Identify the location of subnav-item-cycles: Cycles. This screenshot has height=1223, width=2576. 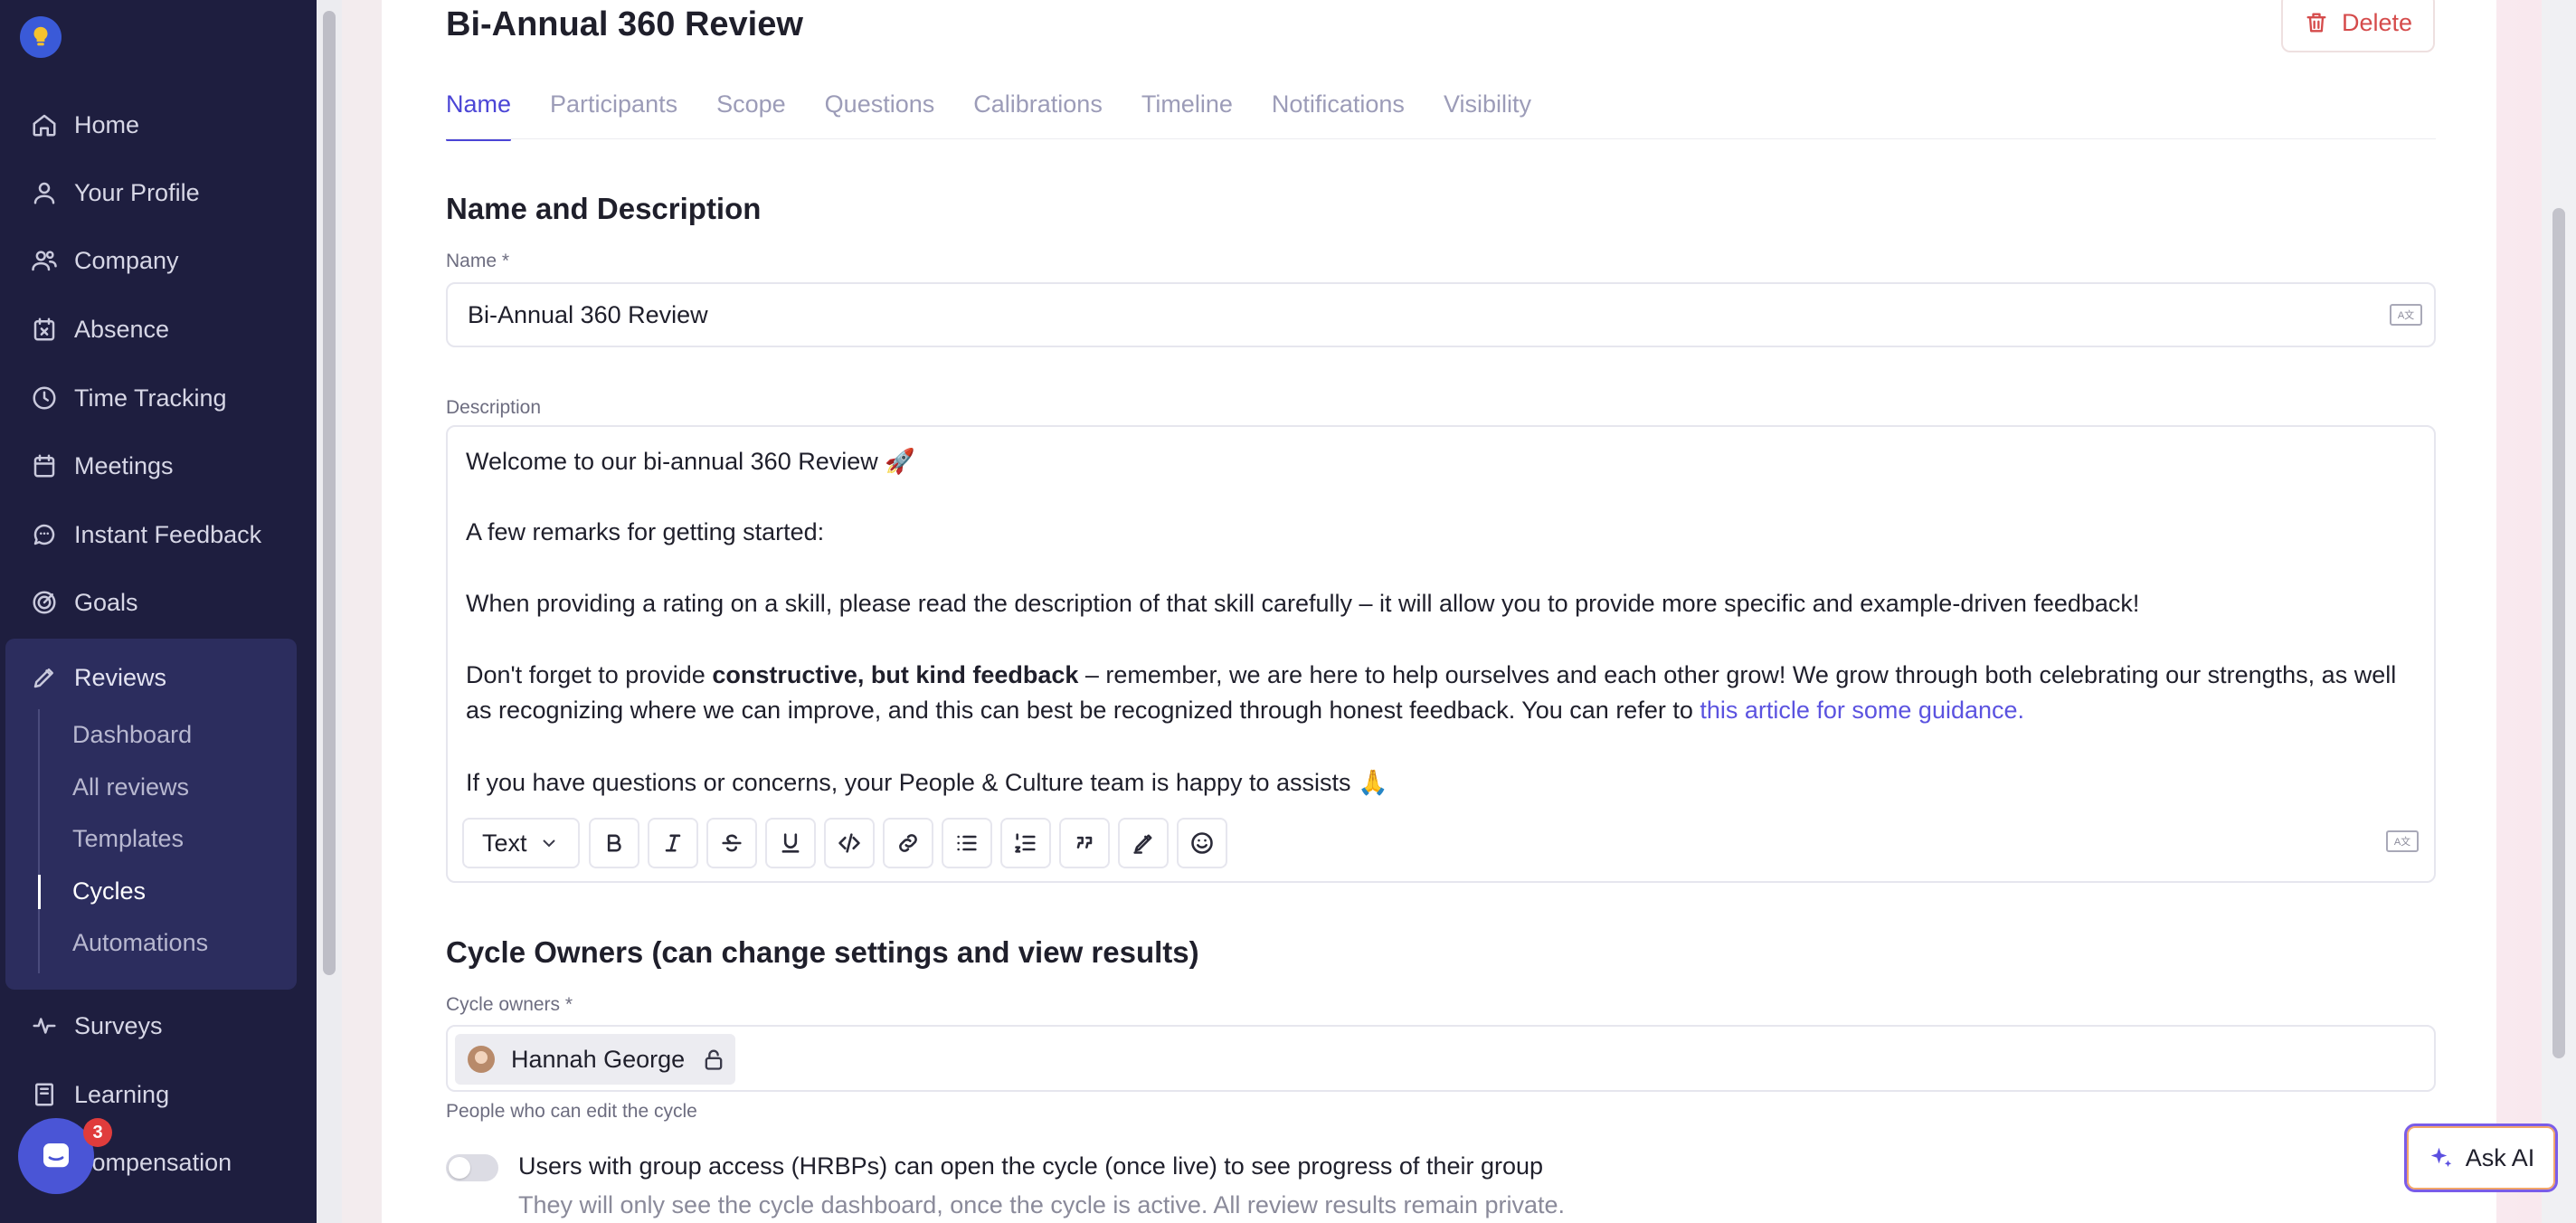
(164, 892).